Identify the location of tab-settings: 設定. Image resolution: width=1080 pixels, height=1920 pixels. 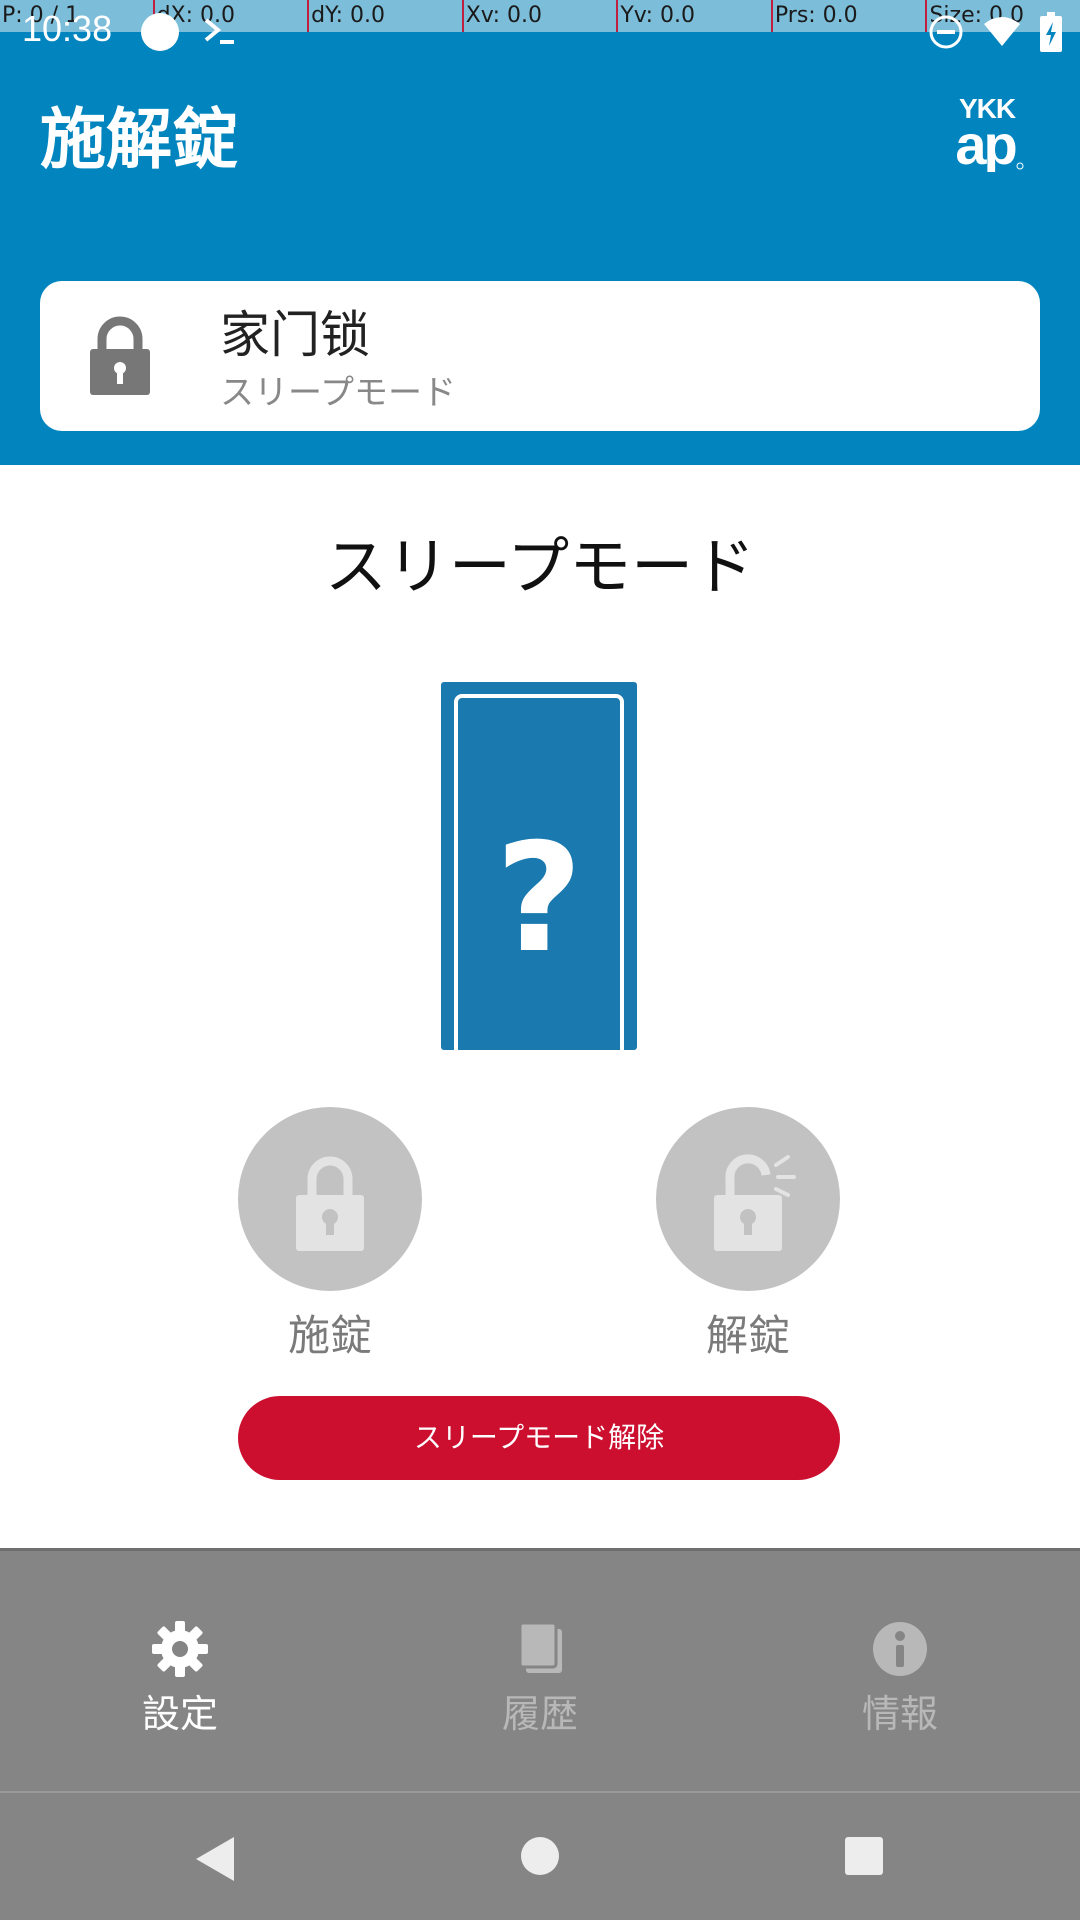
(180, 1671).